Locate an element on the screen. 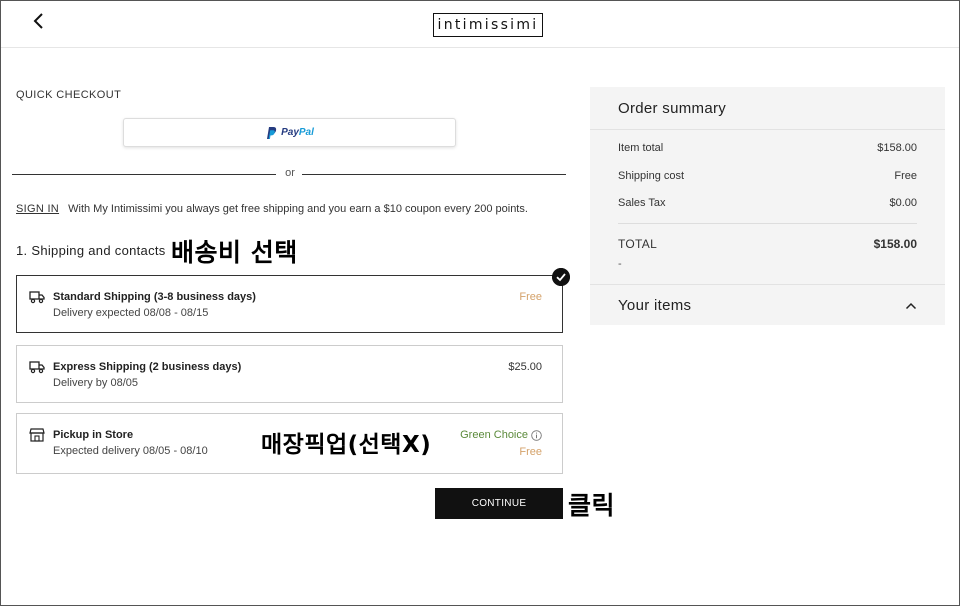 This screenshot has height=606, width=960. summary-row-item-total: Item total $158.00 is located at coordinates (767, 148).